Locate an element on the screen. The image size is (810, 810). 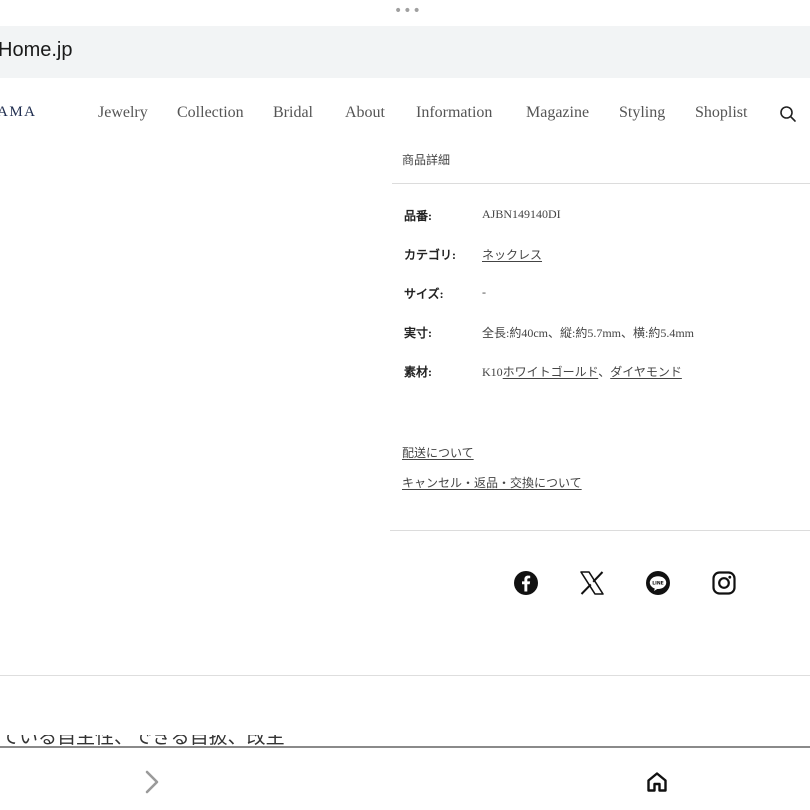
search-icon is located at coordinates (788, 114).